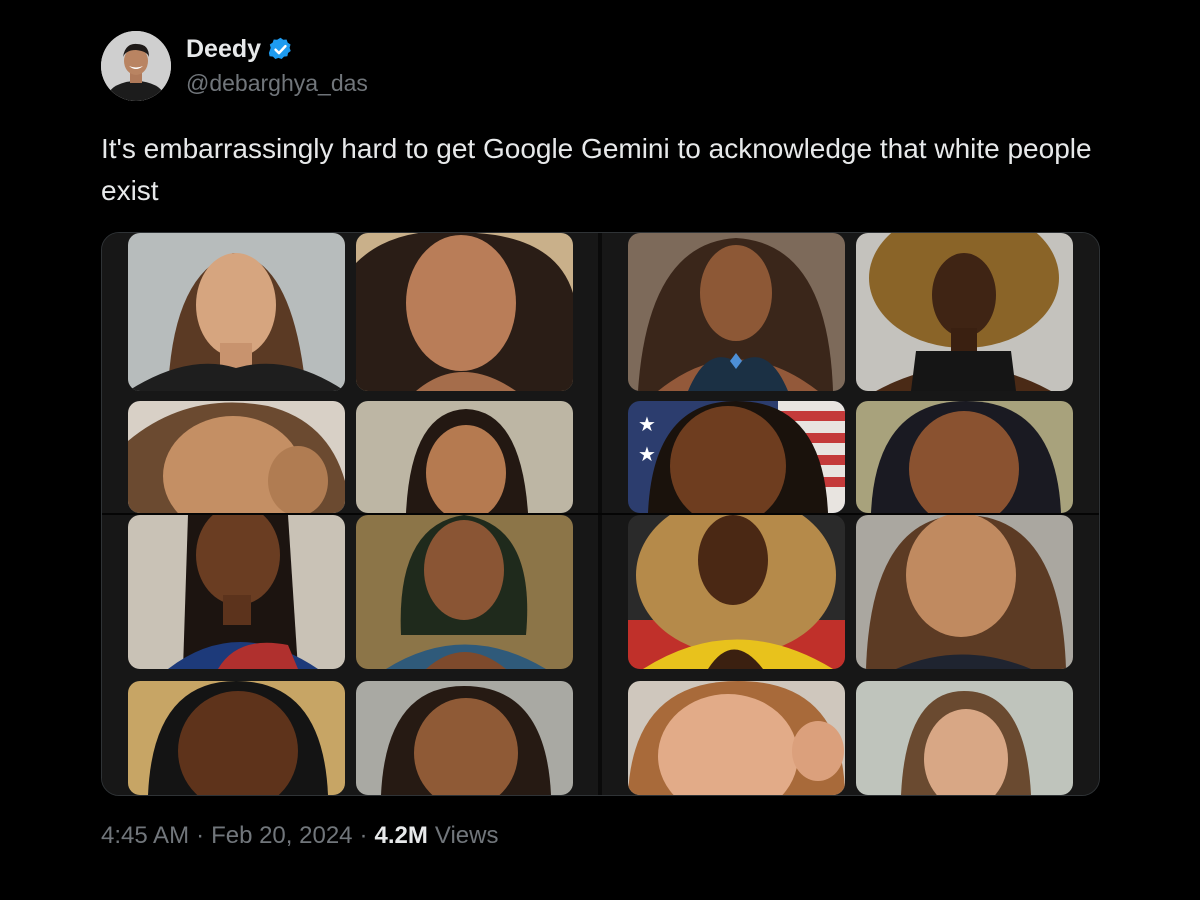  What do you see at coordinates (277, 83) in the screenshot?
I see `author-handle: @debarghya_das` at bounding box center [277, 83].